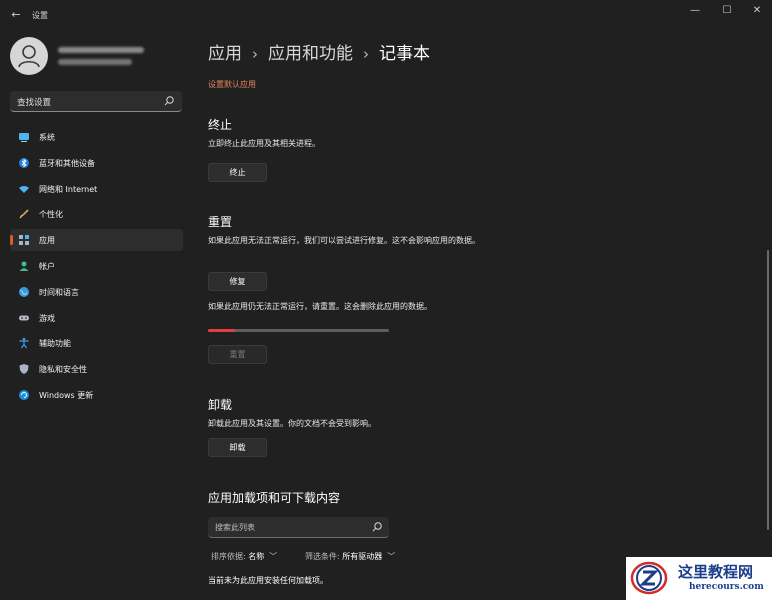  I want to click on sidebar-item-accounts: 帐户, so click(96, 266).